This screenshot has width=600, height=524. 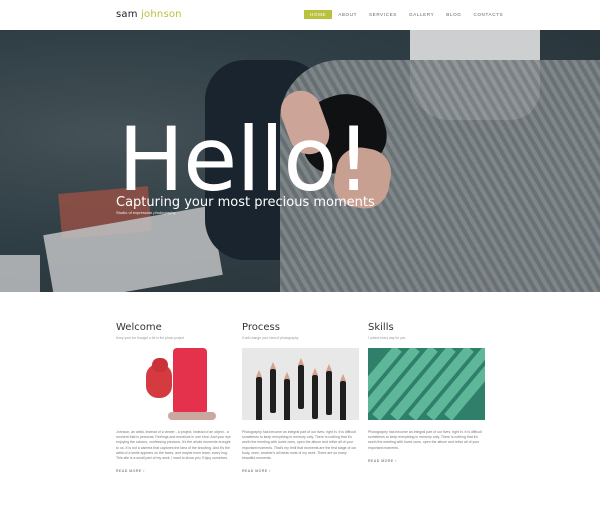 I want to click on welcome-image, so click(x=174, y=384).